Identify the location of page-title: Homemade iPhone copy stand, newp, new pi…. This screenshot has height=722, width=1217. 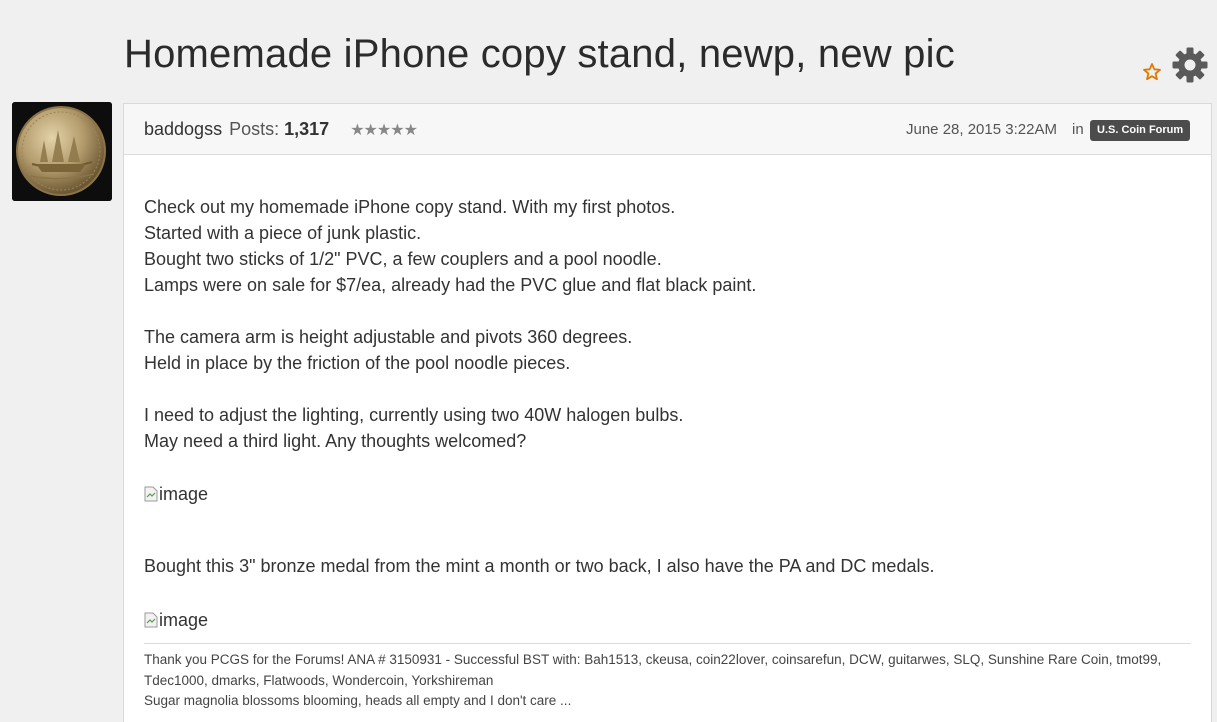
(539, 54).